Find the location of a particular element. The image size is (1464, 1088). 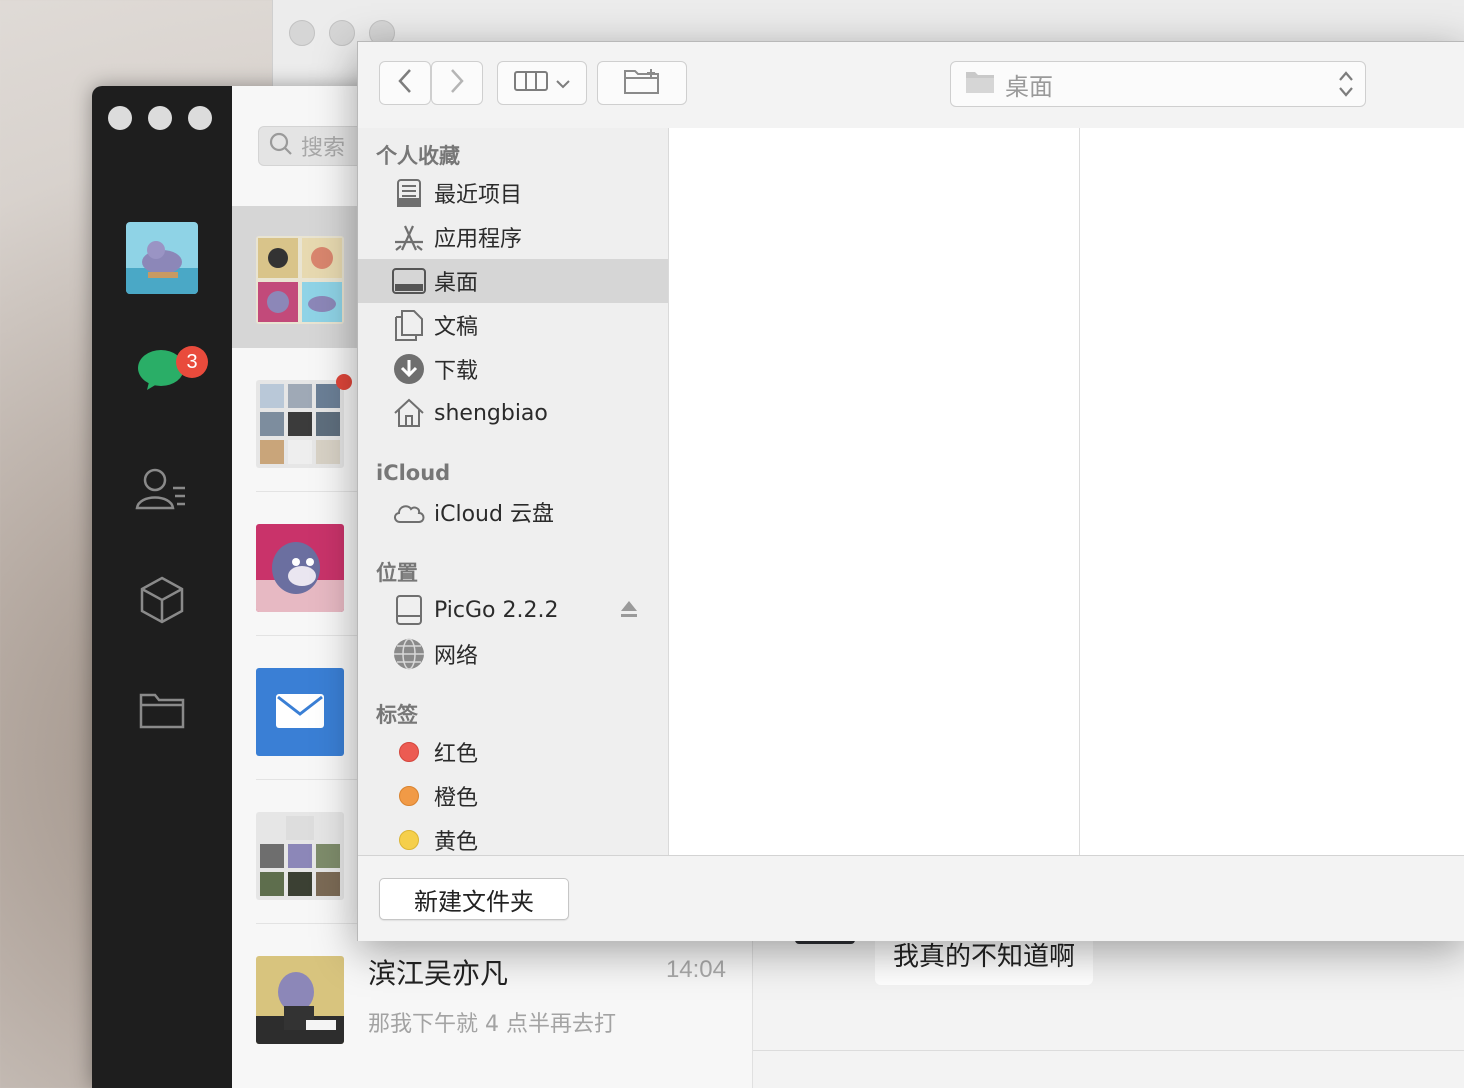

home-icon is located at coordinates (409, 413).